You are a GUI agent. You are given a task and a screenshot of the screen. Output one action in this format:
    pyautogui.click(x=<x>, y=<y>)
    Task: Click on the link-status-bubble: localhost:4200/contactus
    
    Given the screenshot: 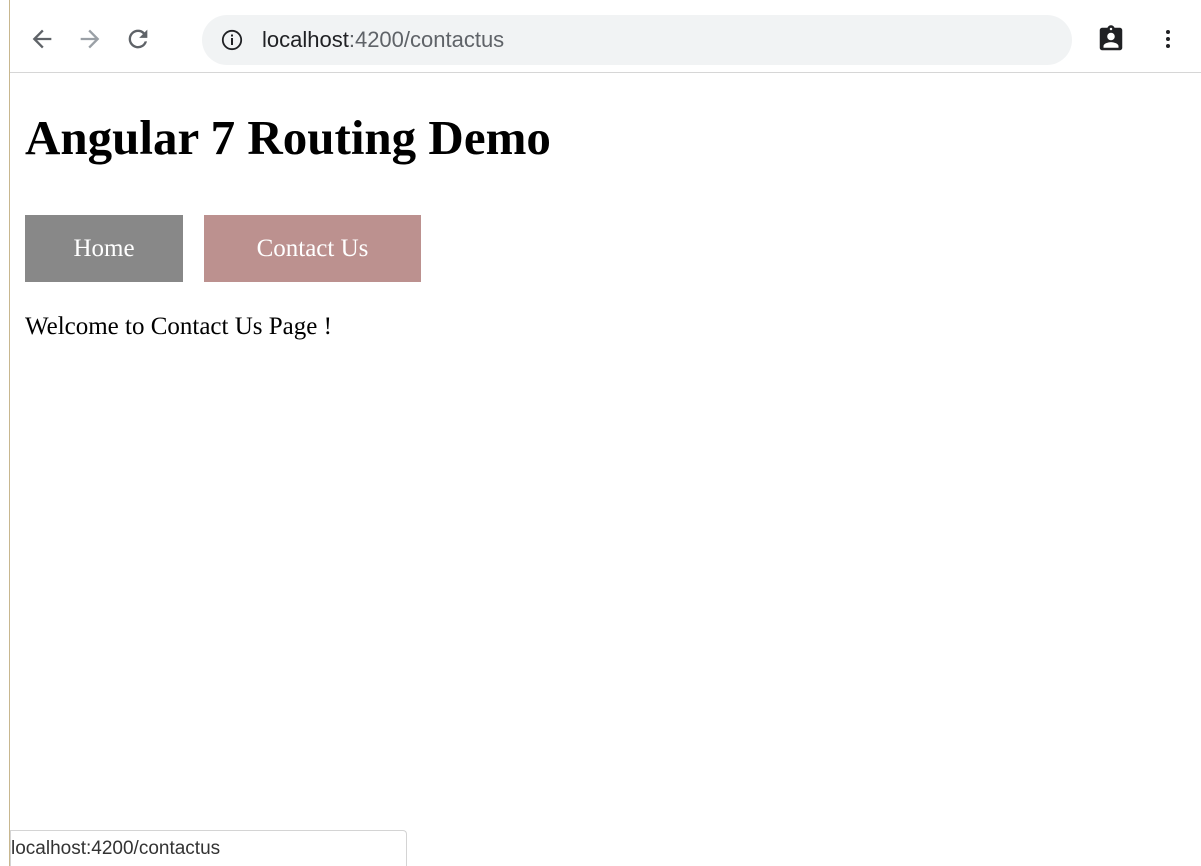 What is the action you would take?
    pyautogui.click(x=208, y=848)
    